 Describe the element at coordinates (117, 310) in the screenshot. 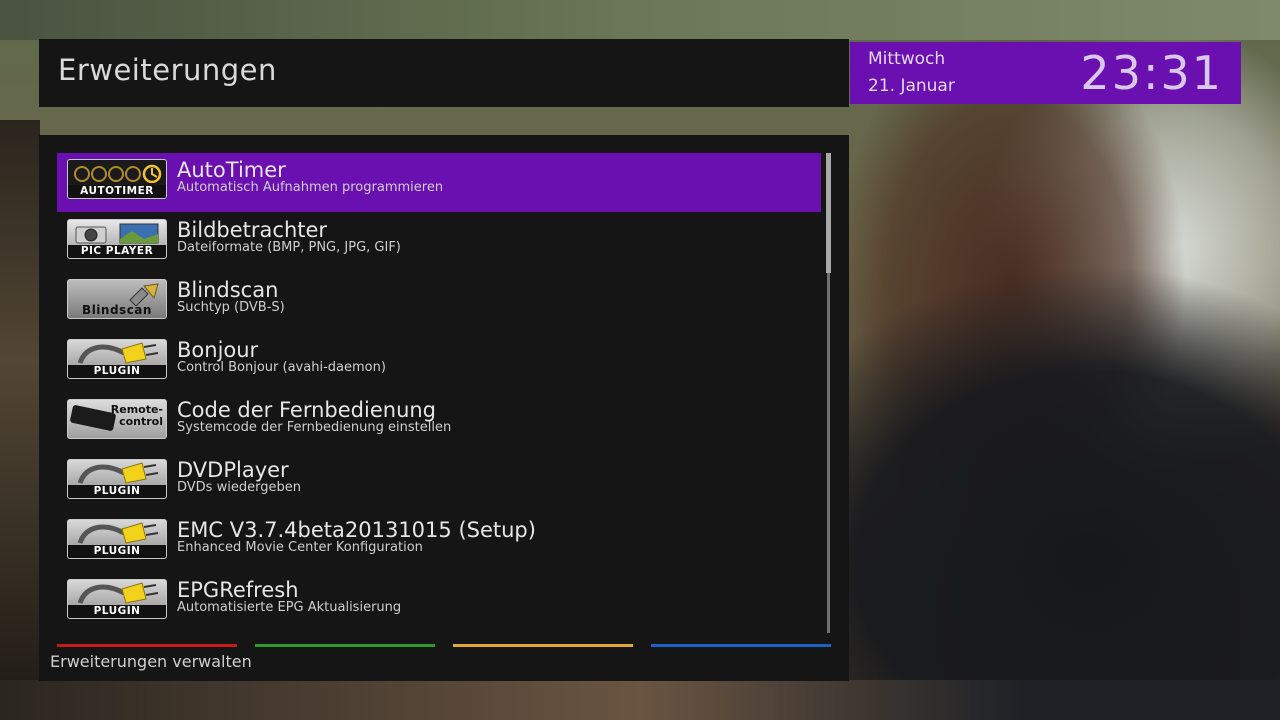

I see `blindscan-icon-caption: Blindscan` at that location.